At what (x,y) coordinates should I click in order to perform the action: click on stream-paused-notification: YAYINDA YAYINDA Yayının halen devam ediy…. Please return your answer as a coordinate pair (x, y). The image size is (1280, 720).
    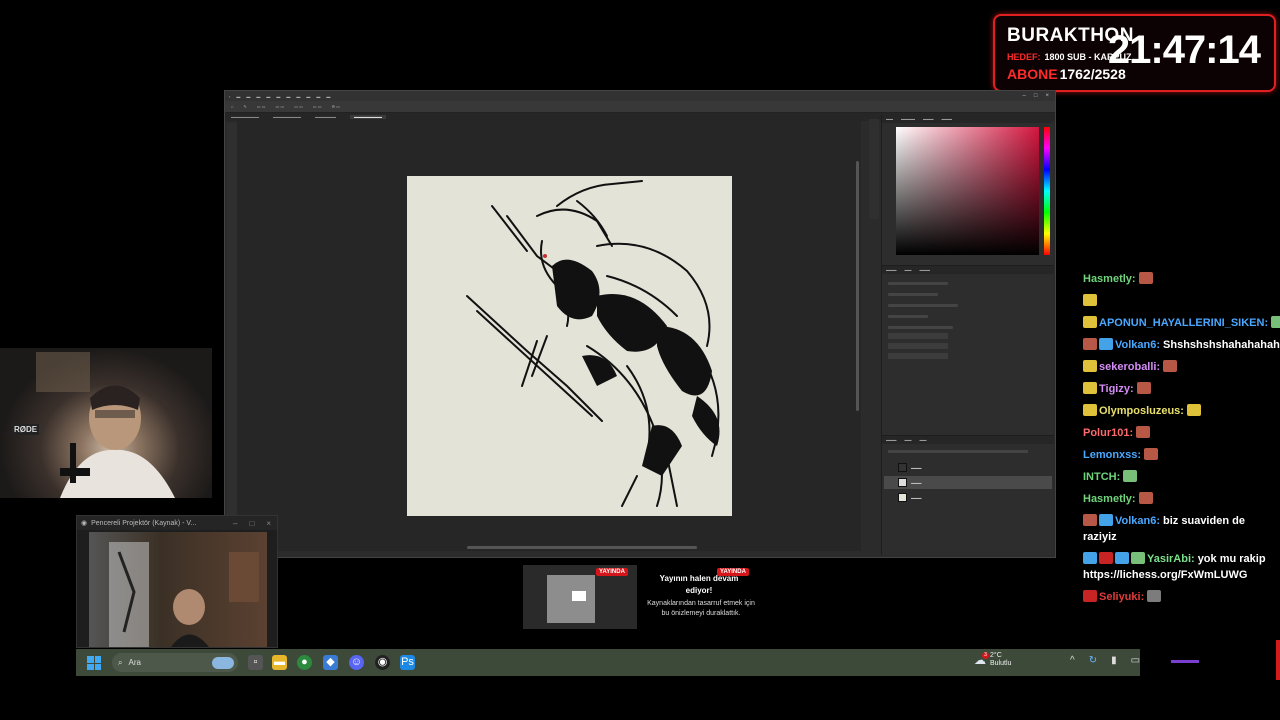
    Looking at the image, I should click on (641, 597).